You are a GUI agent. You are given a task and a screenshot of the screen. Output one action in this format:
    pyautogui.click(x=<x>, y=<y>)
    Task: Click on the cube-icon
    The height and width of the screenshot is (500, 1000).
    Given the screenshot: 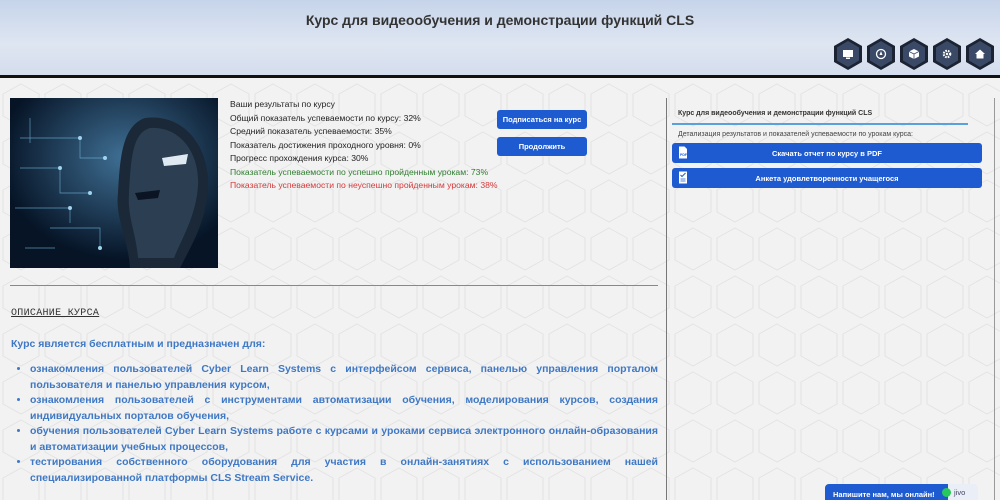 What is the action you would take?
    pyautogui.click(x=914, y=54)
    